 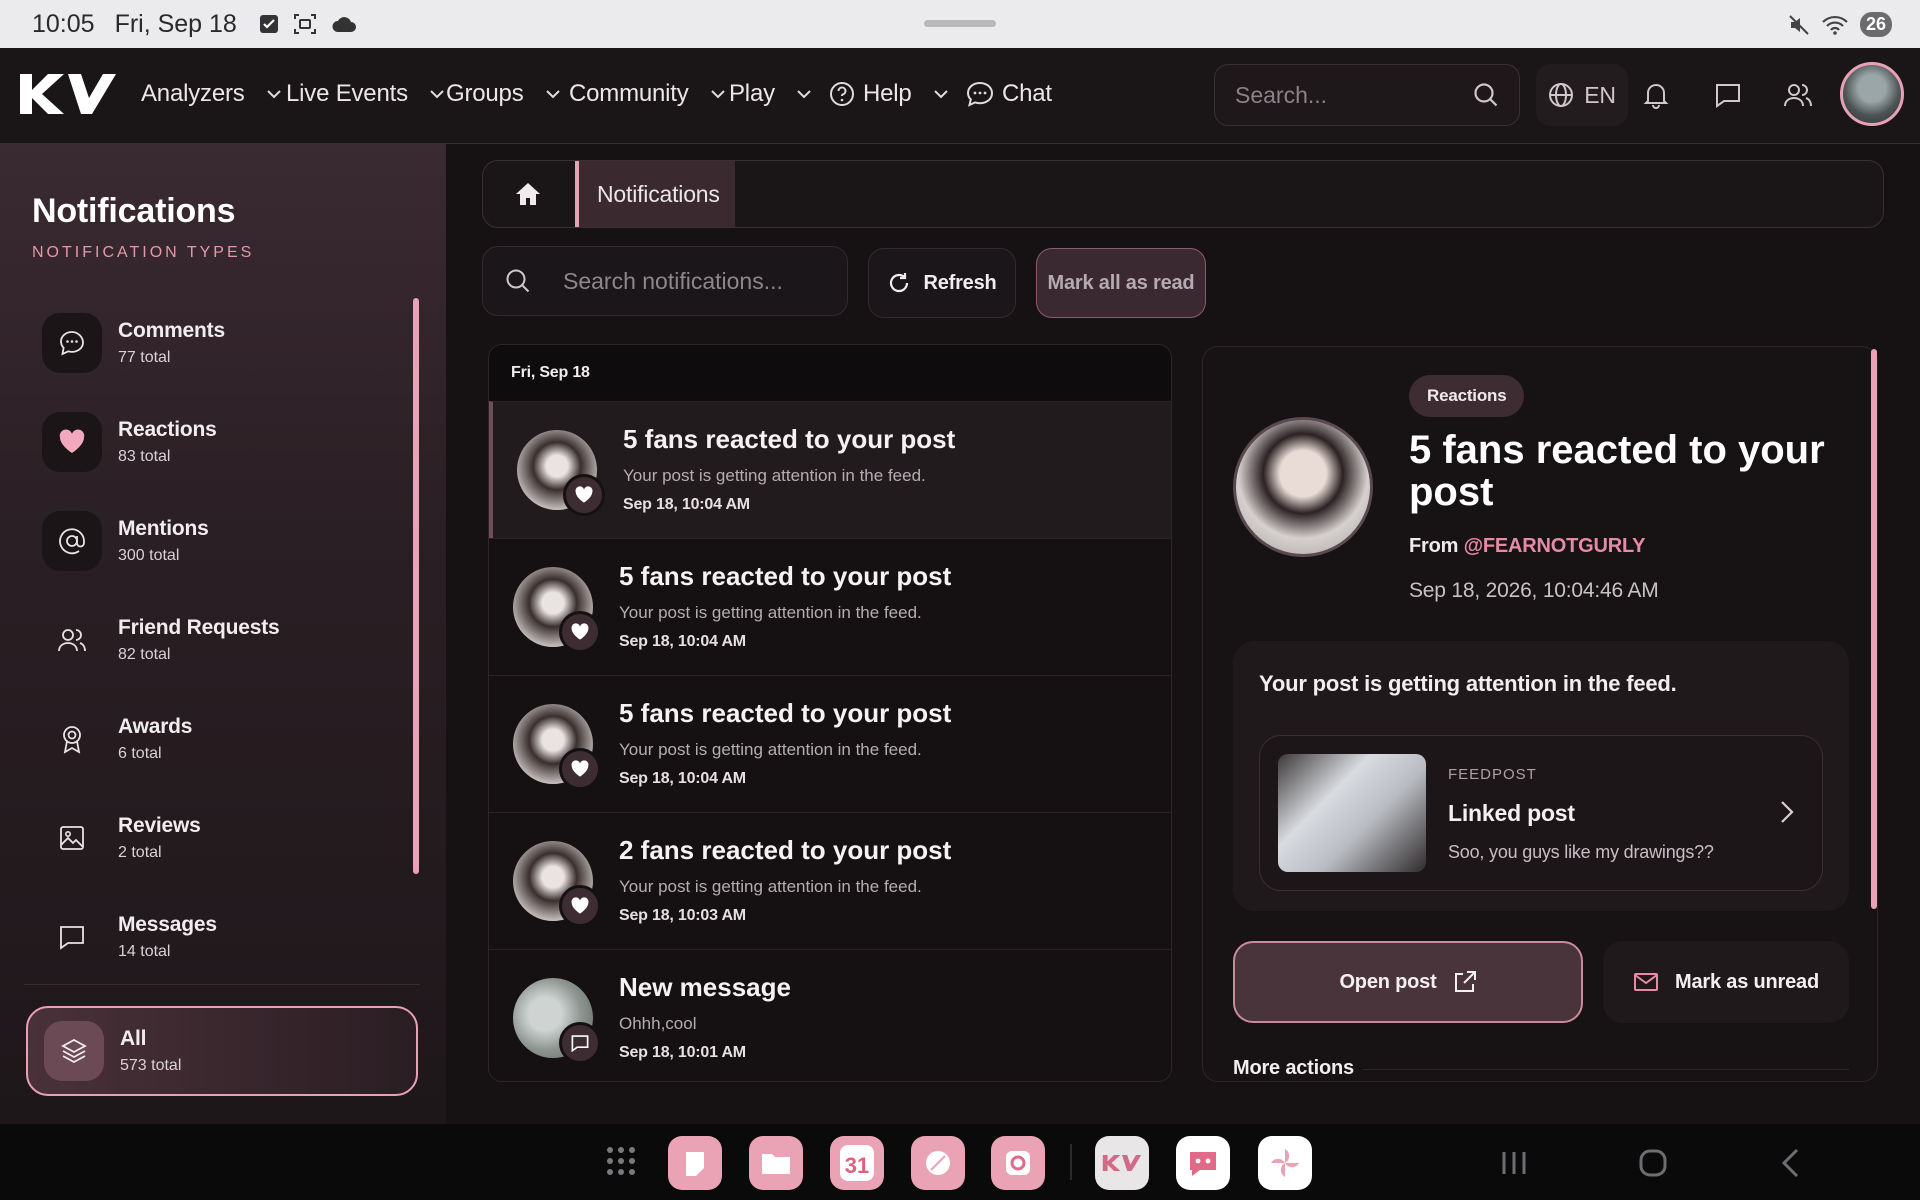 I want to click on friends-button, so click(x=1798, y=95).